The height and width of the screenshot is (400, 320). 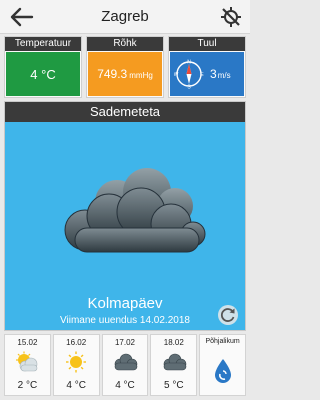 I want to click on forecast-day: 18.02 5 °C, so click(x=174, y=365).